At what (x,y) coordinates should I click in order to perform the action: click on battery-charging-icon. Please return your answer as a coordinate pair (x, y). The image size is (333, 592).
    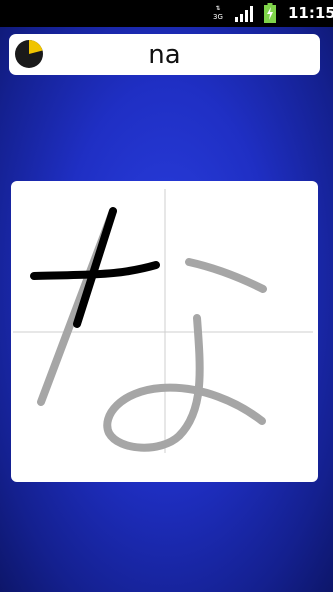
    Looking at the image, I should click on (270, 13).